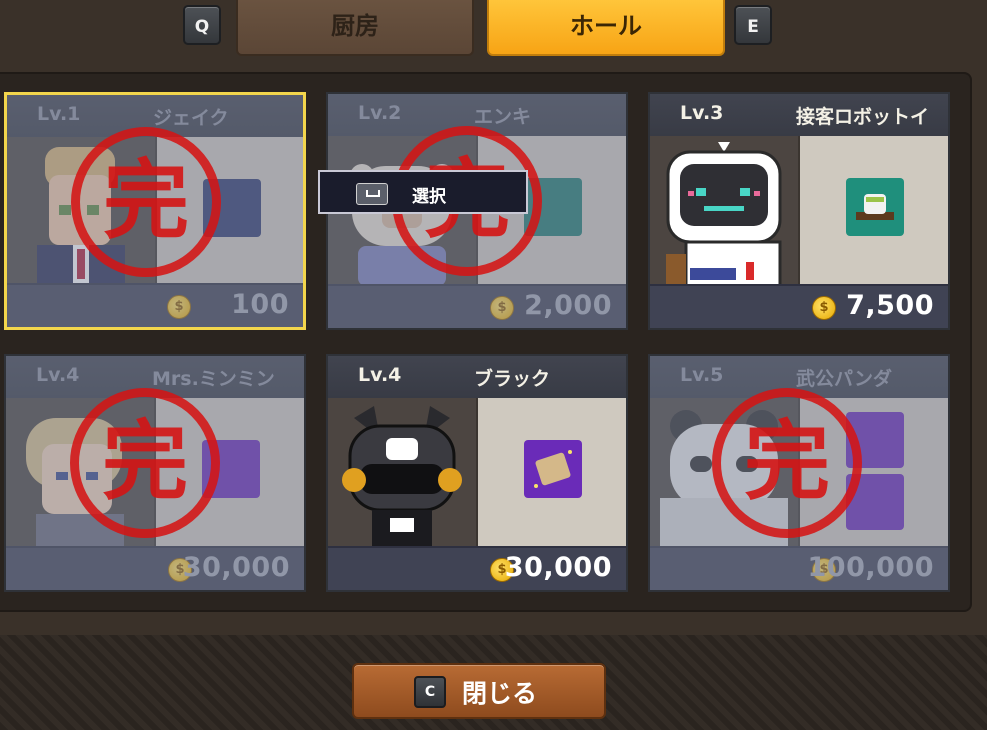 The image size is (987, 730). I want to click on staff-card-robot: Lv.3 接客ロボットイ $ 7,500, so click(799, 211).